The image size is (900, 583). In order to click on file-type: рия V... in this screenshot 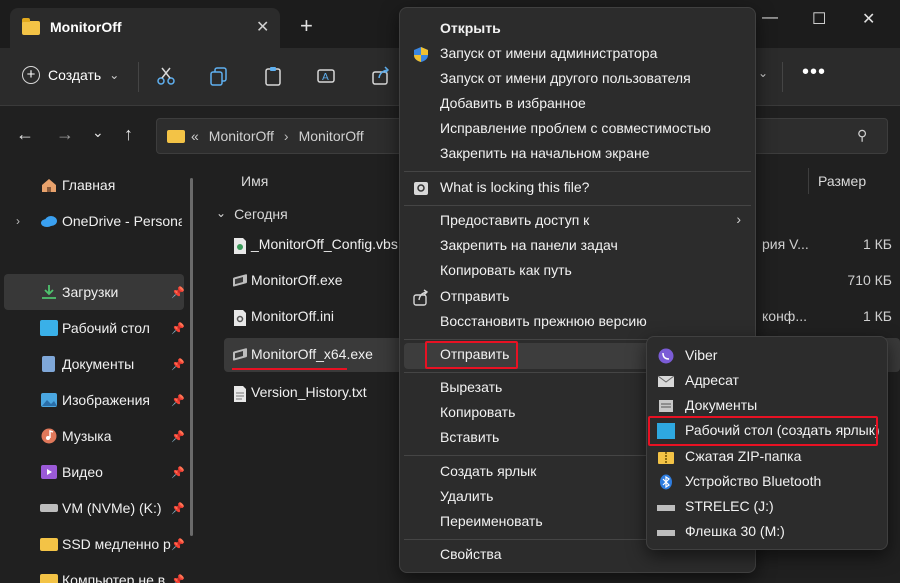, I will do `click(785, 244)`.